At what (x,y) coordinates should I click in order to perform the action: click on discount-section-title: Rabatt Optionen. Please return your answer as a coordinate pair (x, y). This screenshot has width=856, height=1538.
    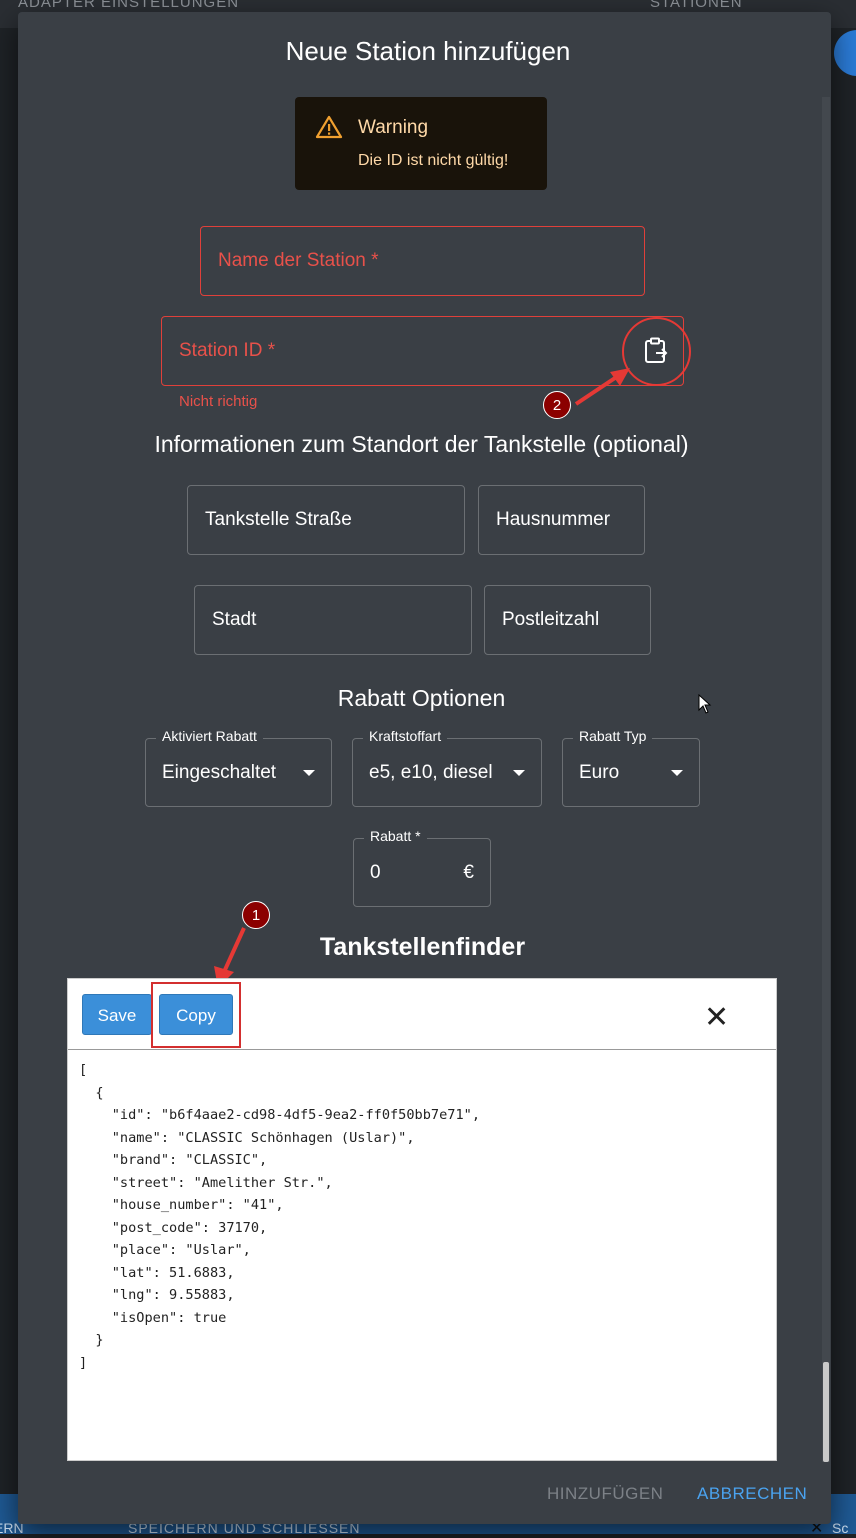
    Looking at the image, I should click on (421, 698).